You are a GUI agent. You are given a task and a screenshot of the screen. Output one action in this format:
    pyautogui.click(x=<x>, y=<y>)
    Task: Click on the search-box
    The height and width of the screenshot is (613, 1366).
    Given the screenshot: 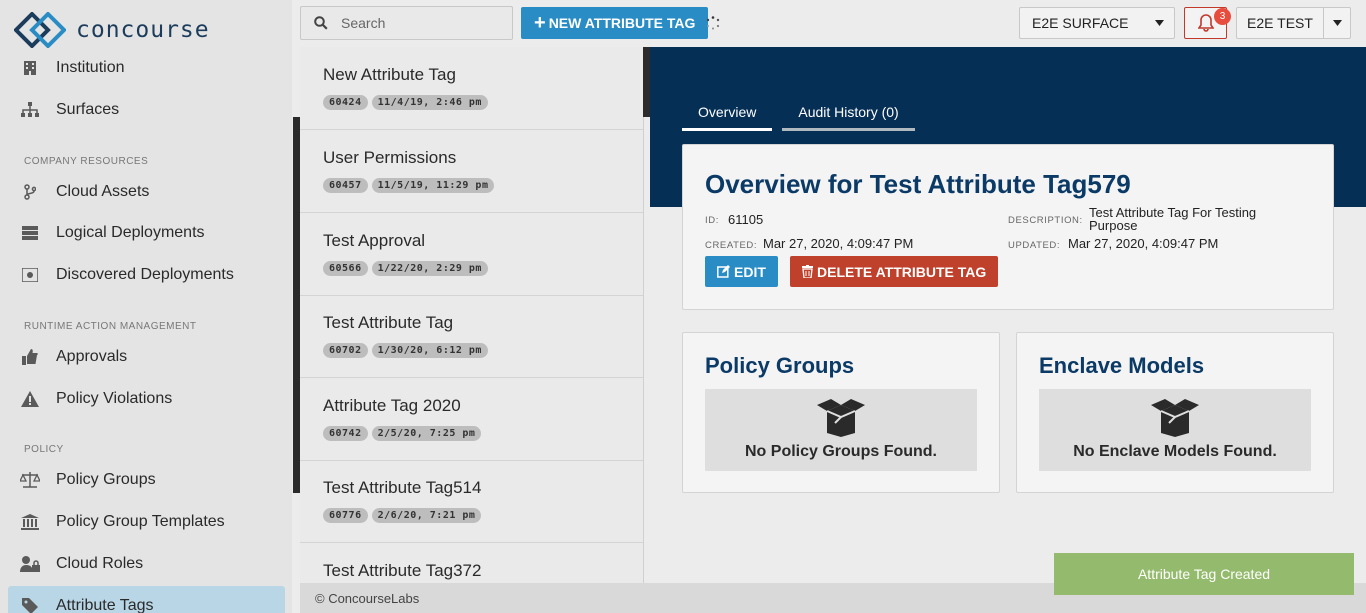 What is the action you would take?
    pyautogui.click(x=406, y=23)
    